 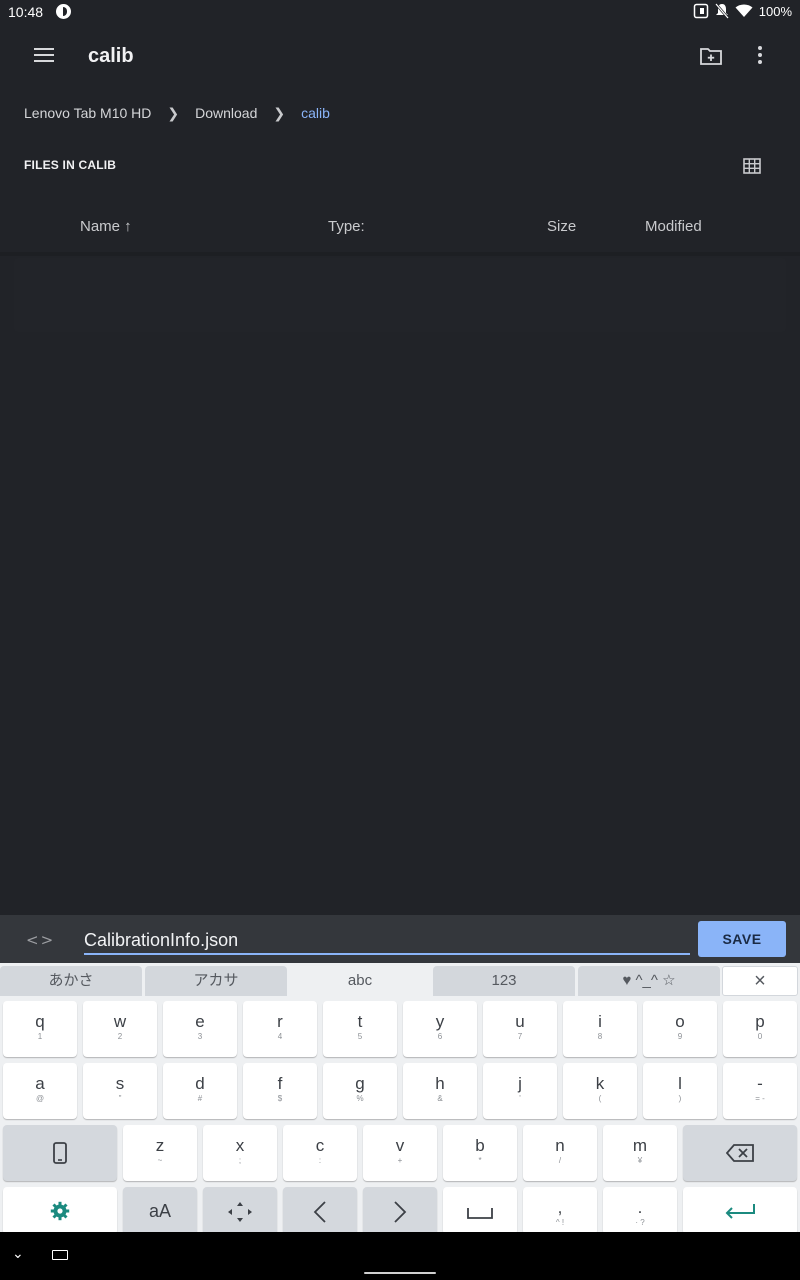 I want to click on breadcrumb-item-current: calib, so click(x=315, y=113).